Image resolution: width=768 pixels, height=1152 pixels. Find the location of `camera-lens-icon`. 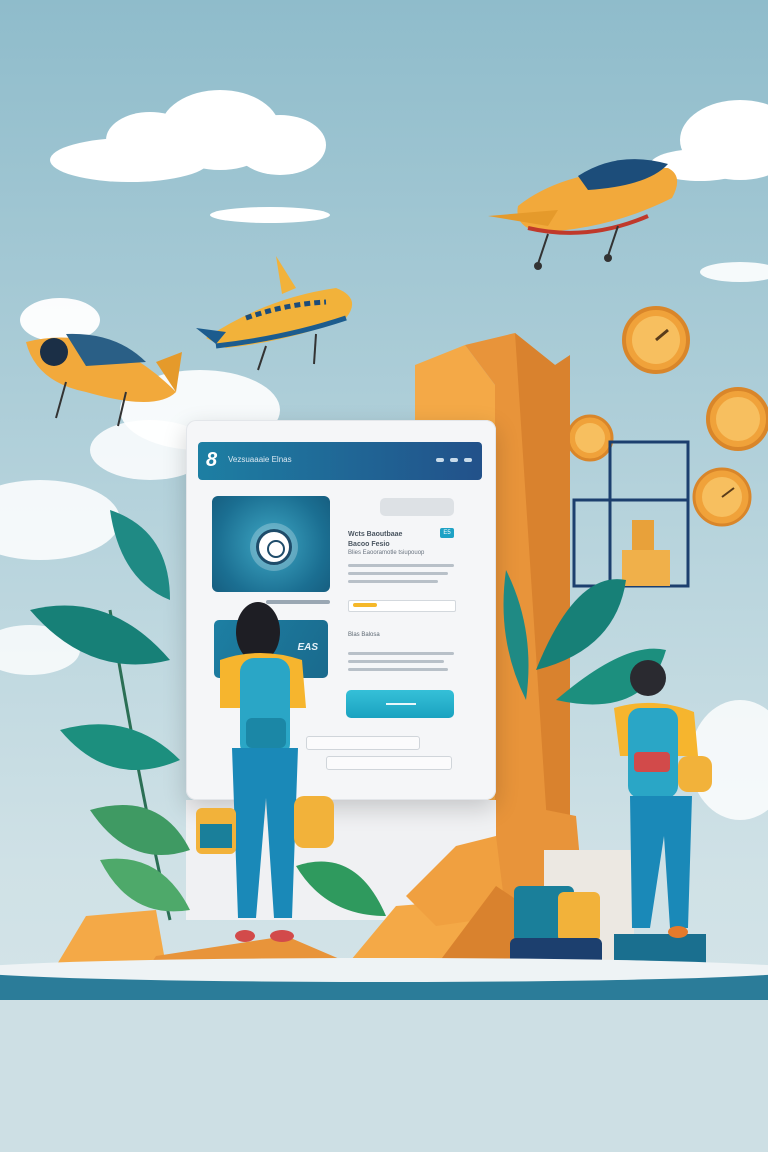

camera-lens-icon is located at coordinates (274, 547).